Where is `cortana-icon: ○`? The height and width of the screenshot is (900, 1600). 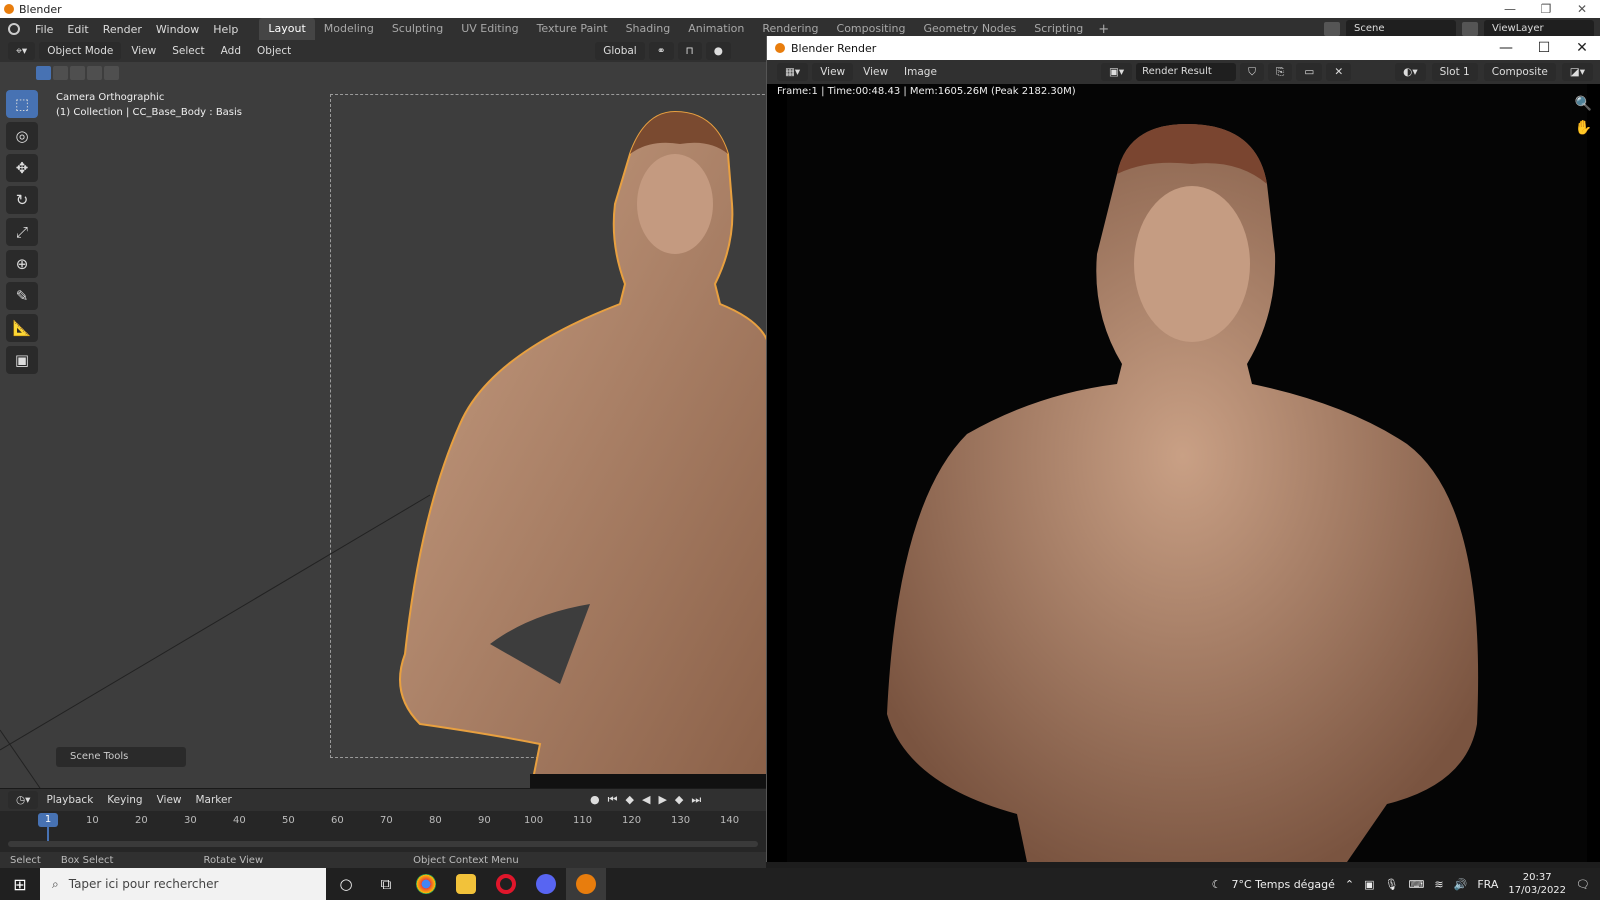
cortana-icon: ○ is located at coordinates (346, 884).